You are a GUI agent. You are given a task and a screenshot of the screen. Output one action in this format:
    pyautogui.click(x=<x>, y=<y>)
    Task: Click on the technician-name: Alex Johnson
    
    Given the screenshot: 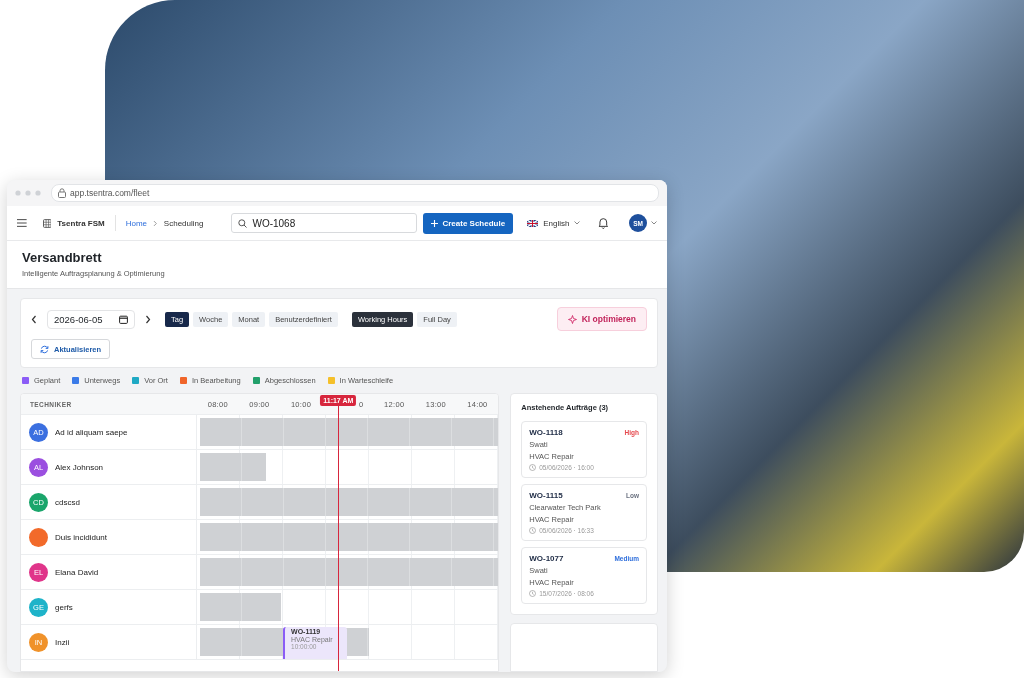 What is the action you would take?
    pyautogui.click(x=79, y=467)
    